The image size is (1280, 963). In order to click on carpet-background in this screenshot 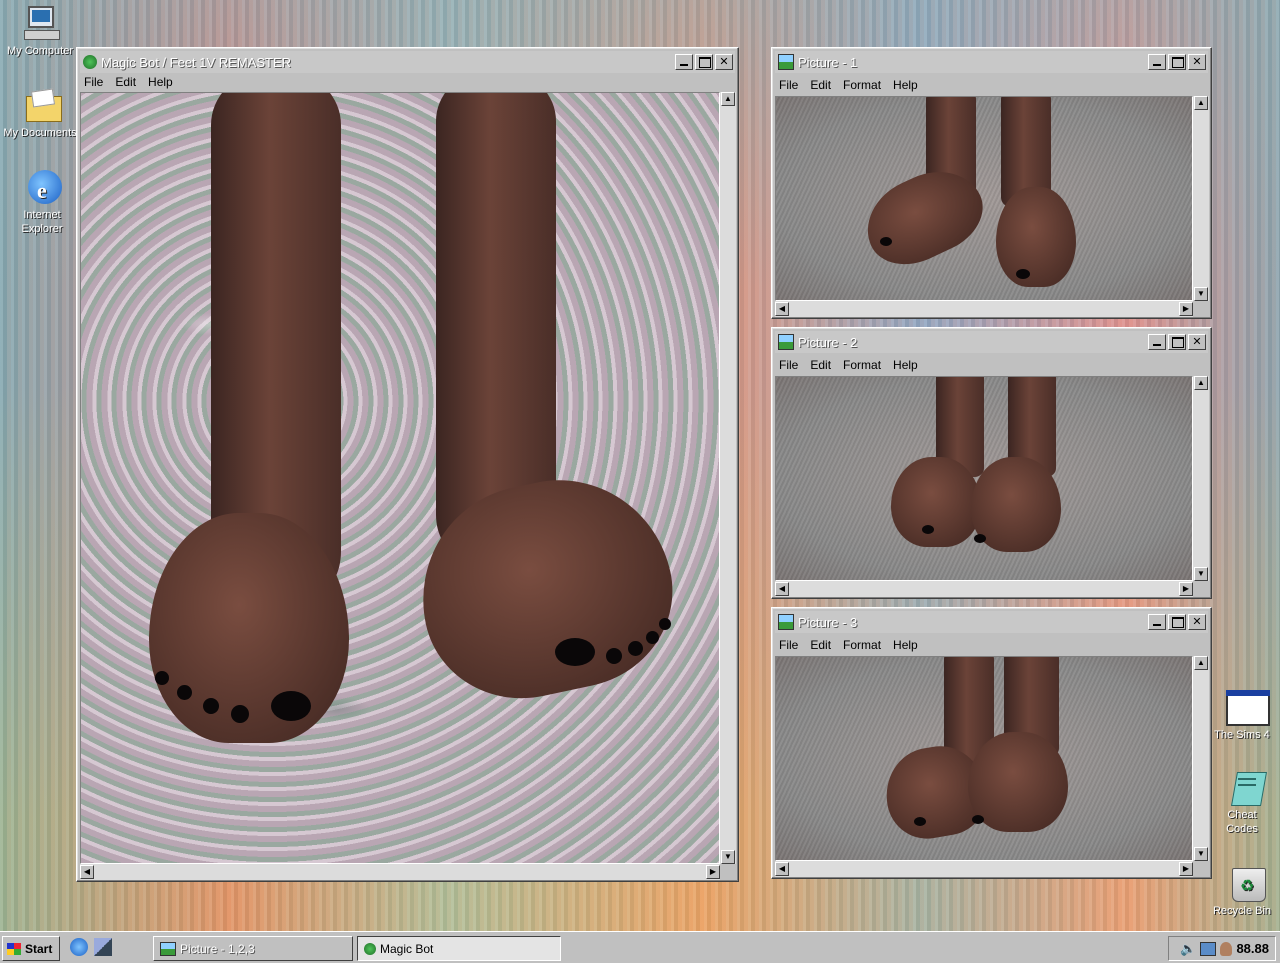, I will do `click(984, 198)`.